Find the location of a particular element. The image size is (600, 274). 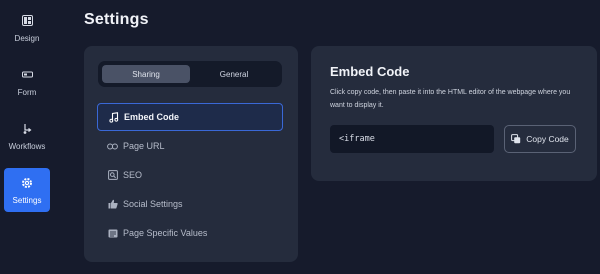

music-note-icon is located at coordinates (113, 117).